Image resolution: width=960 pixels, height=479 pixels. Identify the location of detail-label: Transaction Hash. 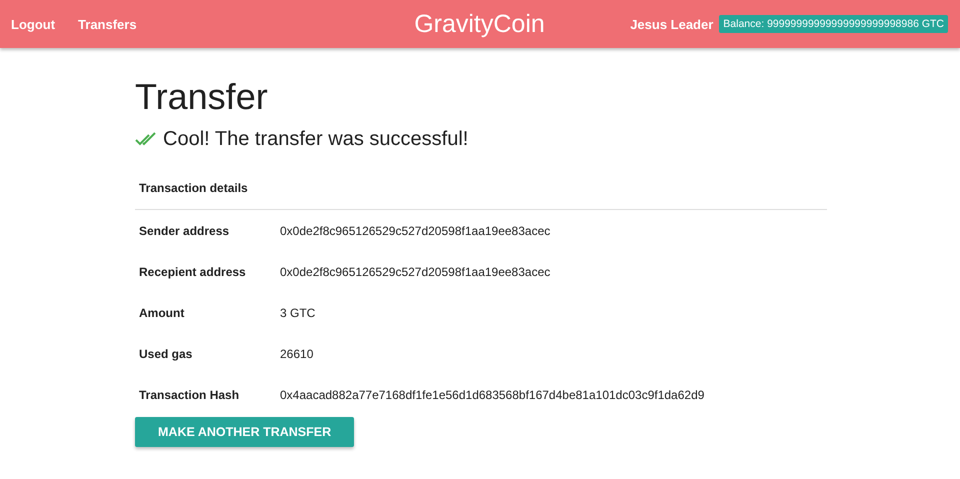
(189, 395).